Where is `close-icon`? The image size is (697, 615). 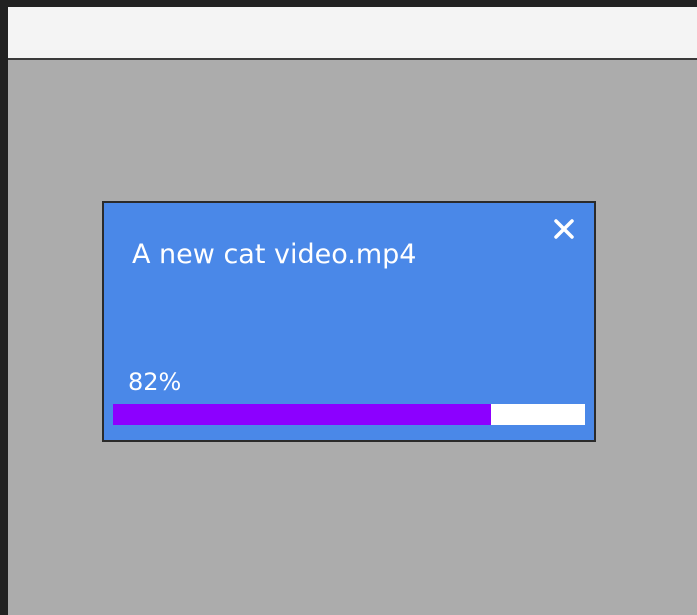 close-icon is located at coordinates (564, 229).